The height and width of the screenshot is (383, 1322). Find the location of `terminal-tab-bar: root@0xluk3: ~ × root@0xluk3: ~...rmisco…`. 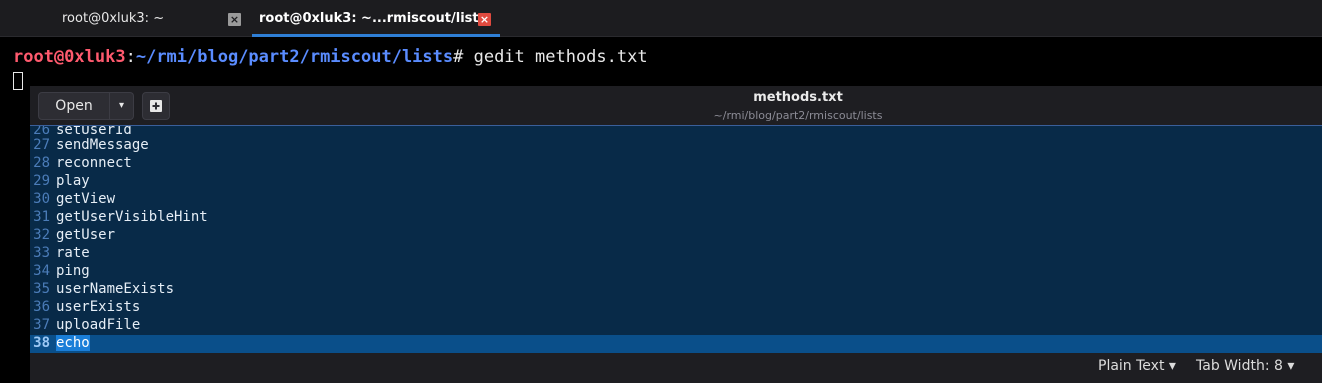

terminal-tab-bar: root@0xluk3: ~ × root@0xluk3: ~...rmisco… is located at coordinates (661, 18).